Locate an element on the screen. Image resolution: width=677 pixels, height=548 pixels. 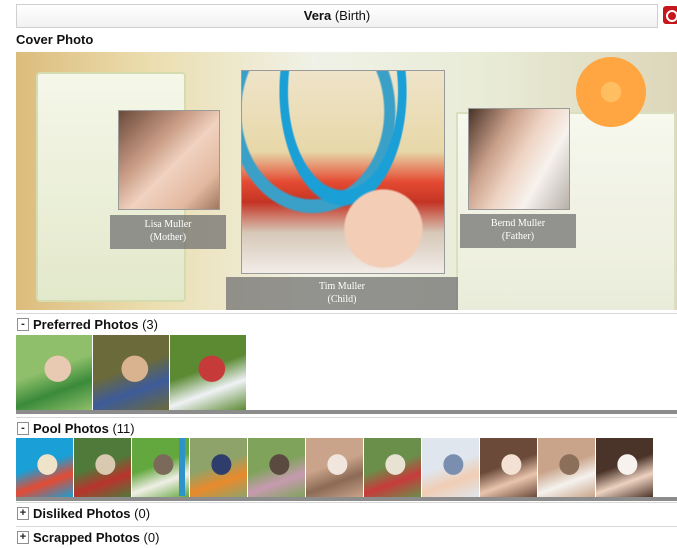
drag-handle is located at coordinates (182, 467).